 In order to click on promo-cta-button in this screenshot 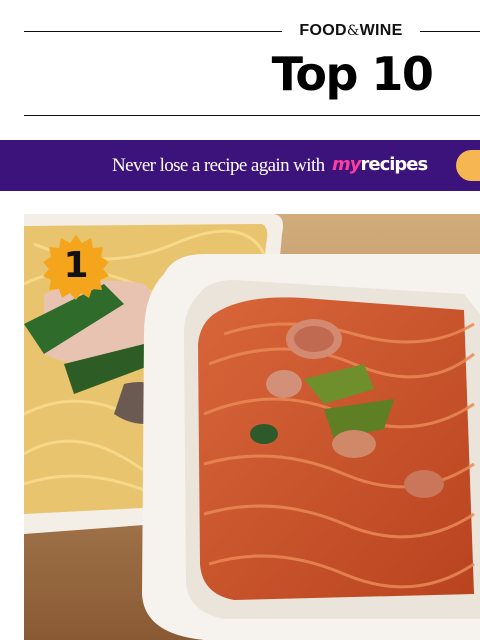, I will do `click(468, 165)`.